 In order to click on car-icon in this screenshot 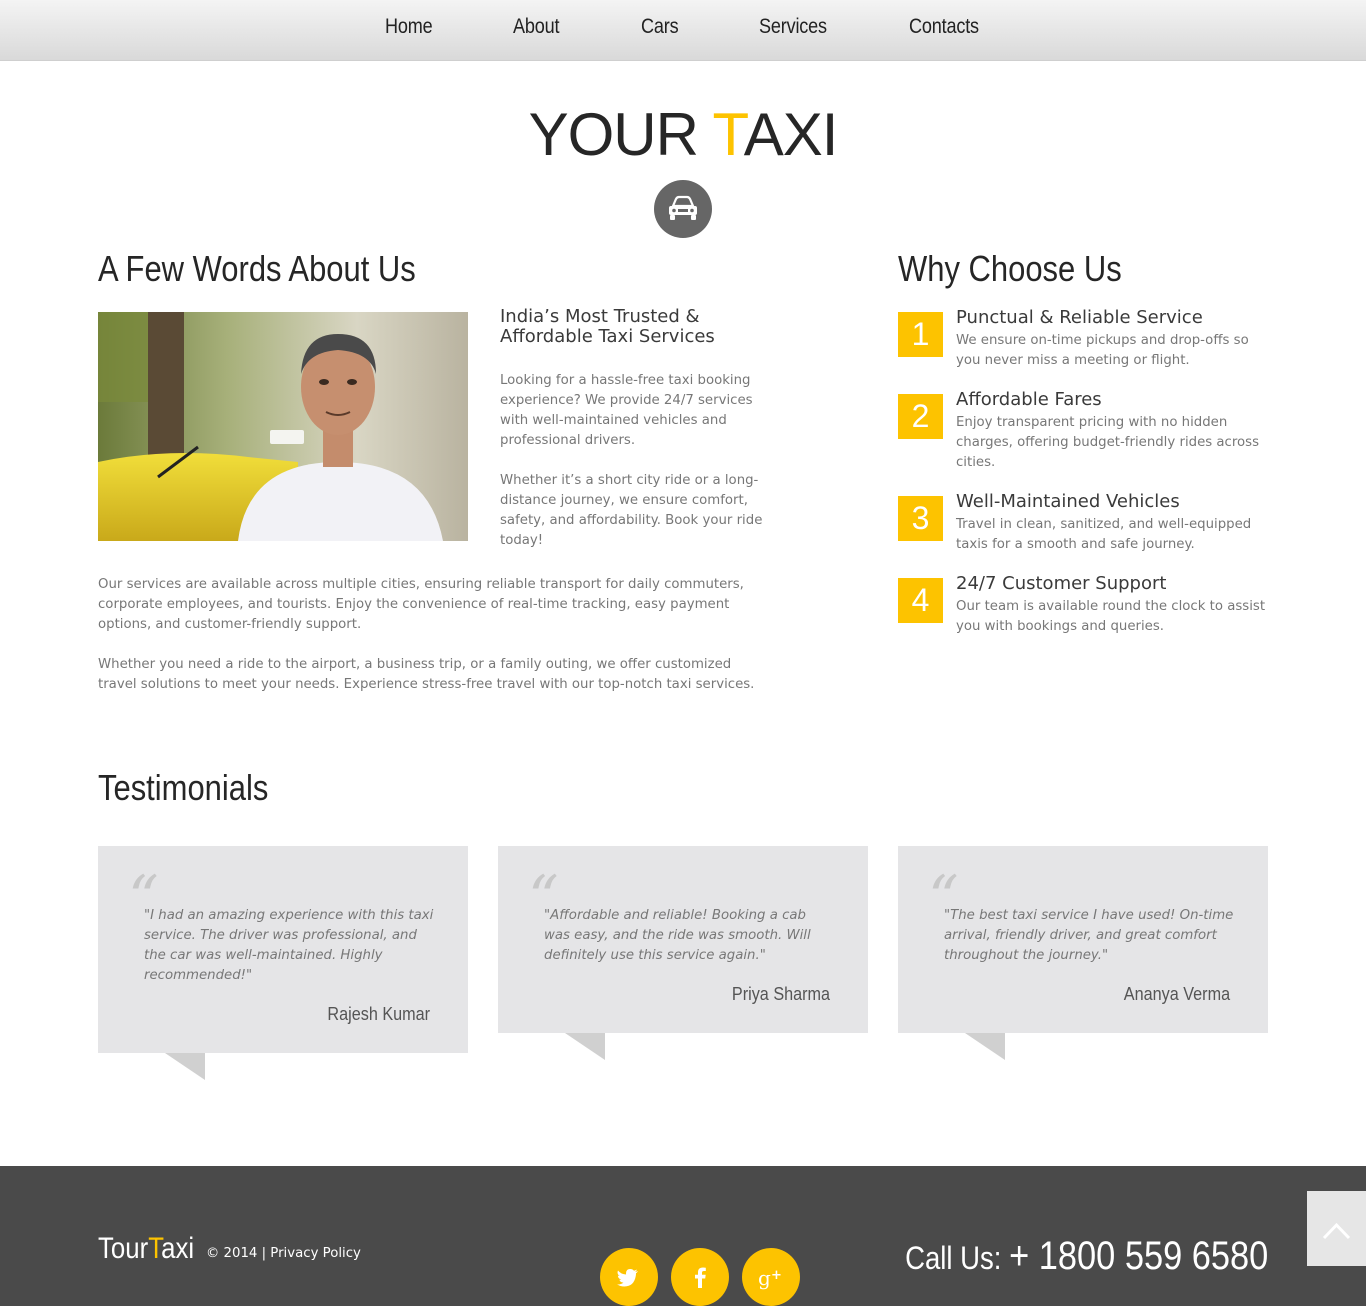, I will do `click(683, 209)`.